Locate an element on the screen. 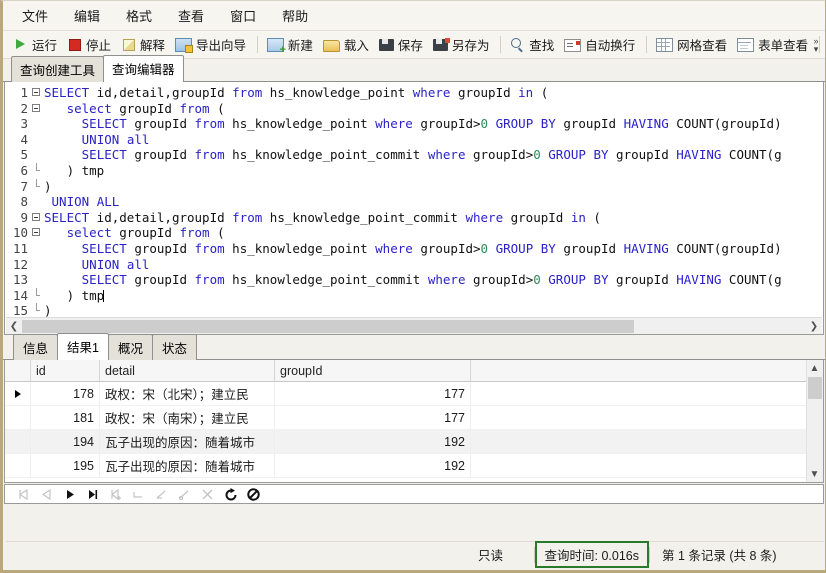  nav-previous-record-icon is located at coordinates (46, 494).